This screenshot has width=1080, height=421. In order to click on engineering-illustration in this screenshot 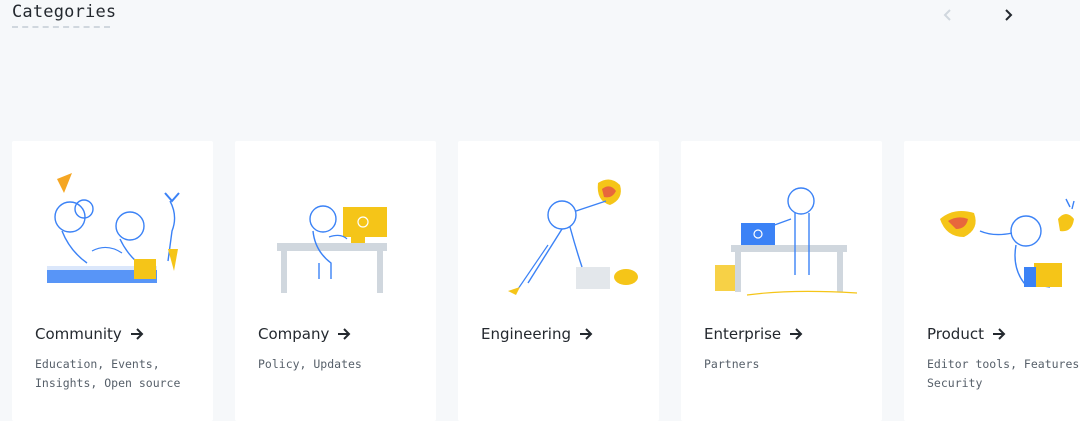, I will do `click(573, 237)`.